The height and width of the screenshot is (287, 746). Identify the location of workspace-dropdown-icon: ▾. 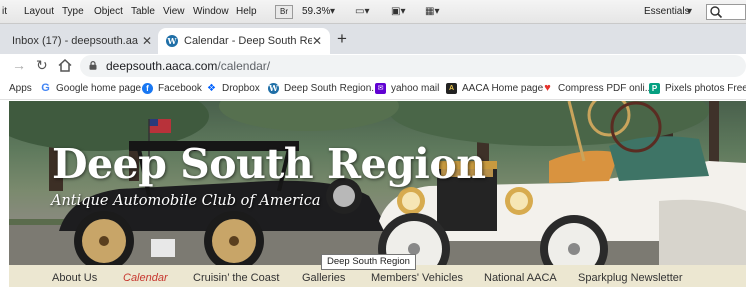
(689, 11).